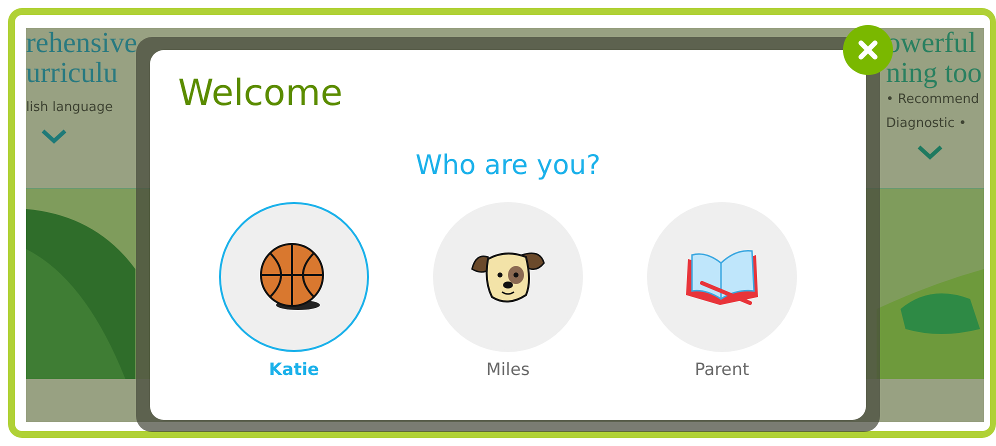  What do you see at coordinates (933, 100) in the screenshot?
I see `panel-bullet: • Recommend` at bounding box center [933, 100].